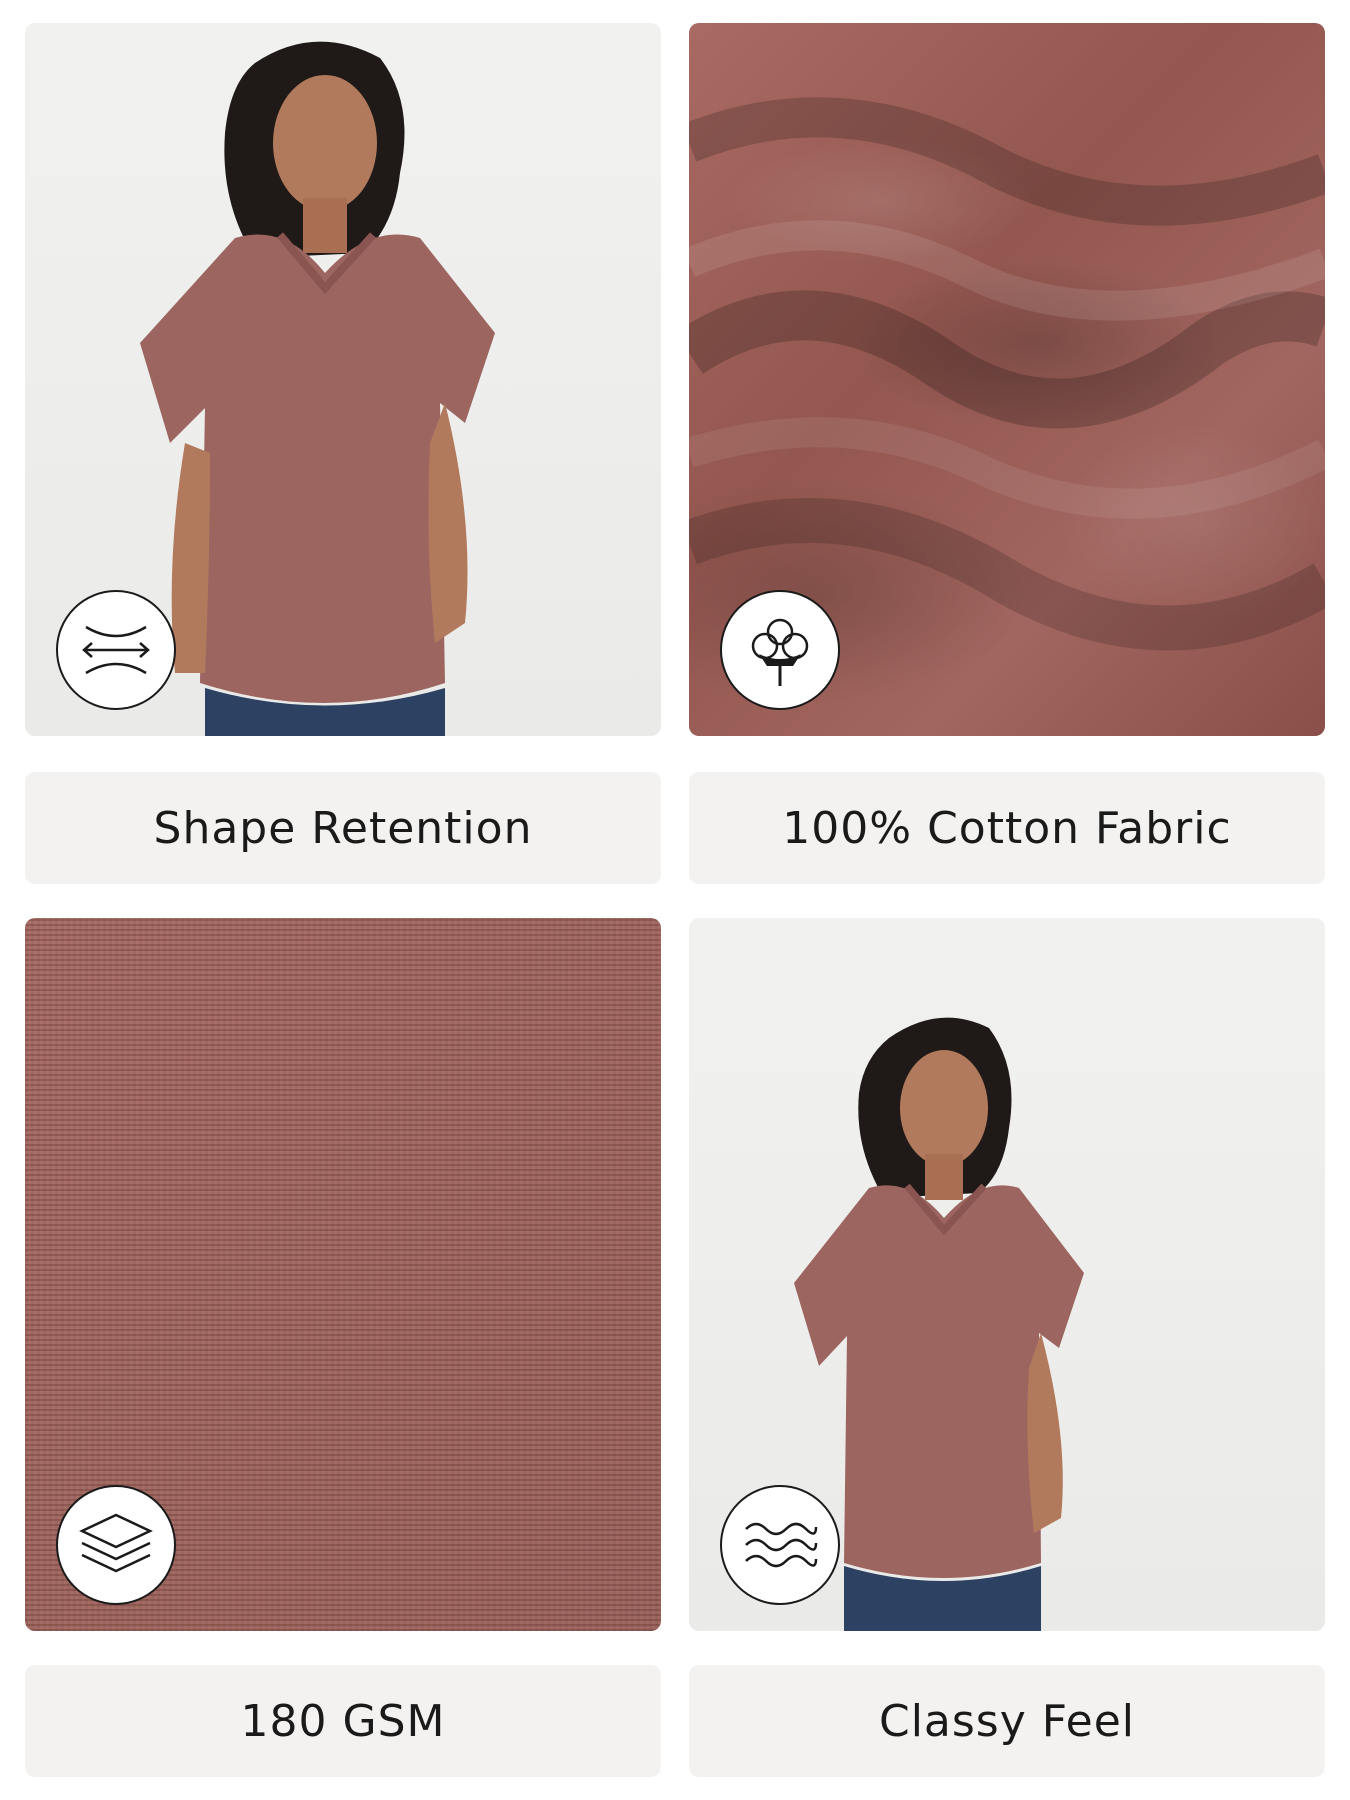 The width and height of the screenshot is (1350, 1800). Describe the element at coordinates (780, 1545) in the screenshot. I see `waves-icon` at that location.